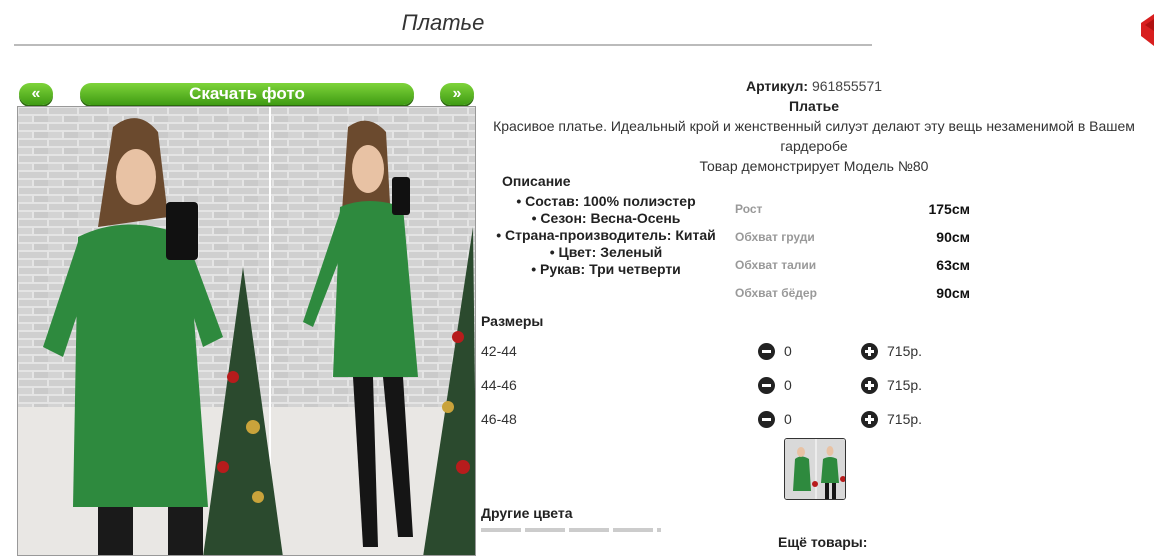 This screenshot has height=556, width=1154. Describe the element at coordinates (949, 209) in the screenshot. I see `measurement-value: 175см` at that location.